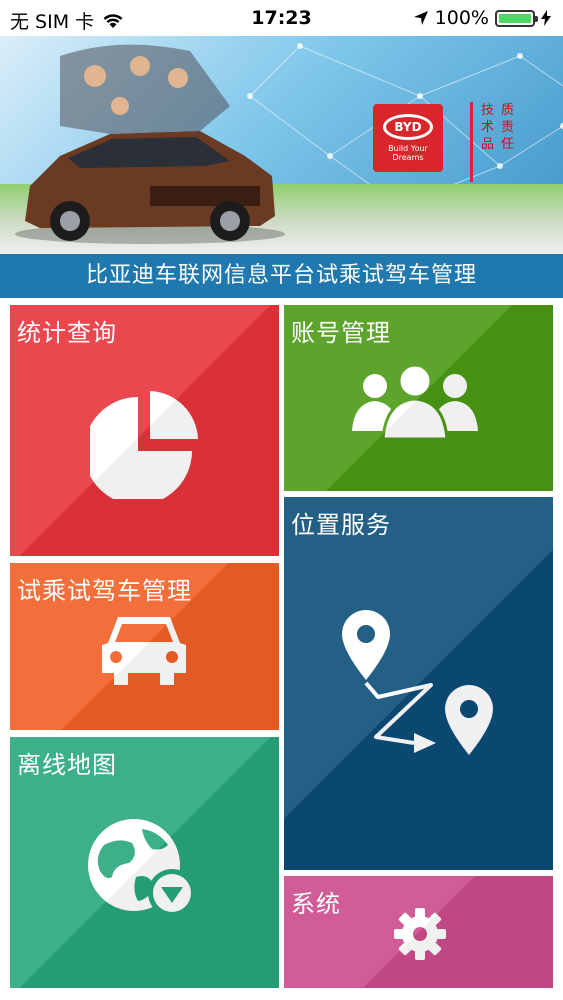  I want to click on page-title: 比亚迪车联网信息平台试乘试驾车管理, so click(281, 276).